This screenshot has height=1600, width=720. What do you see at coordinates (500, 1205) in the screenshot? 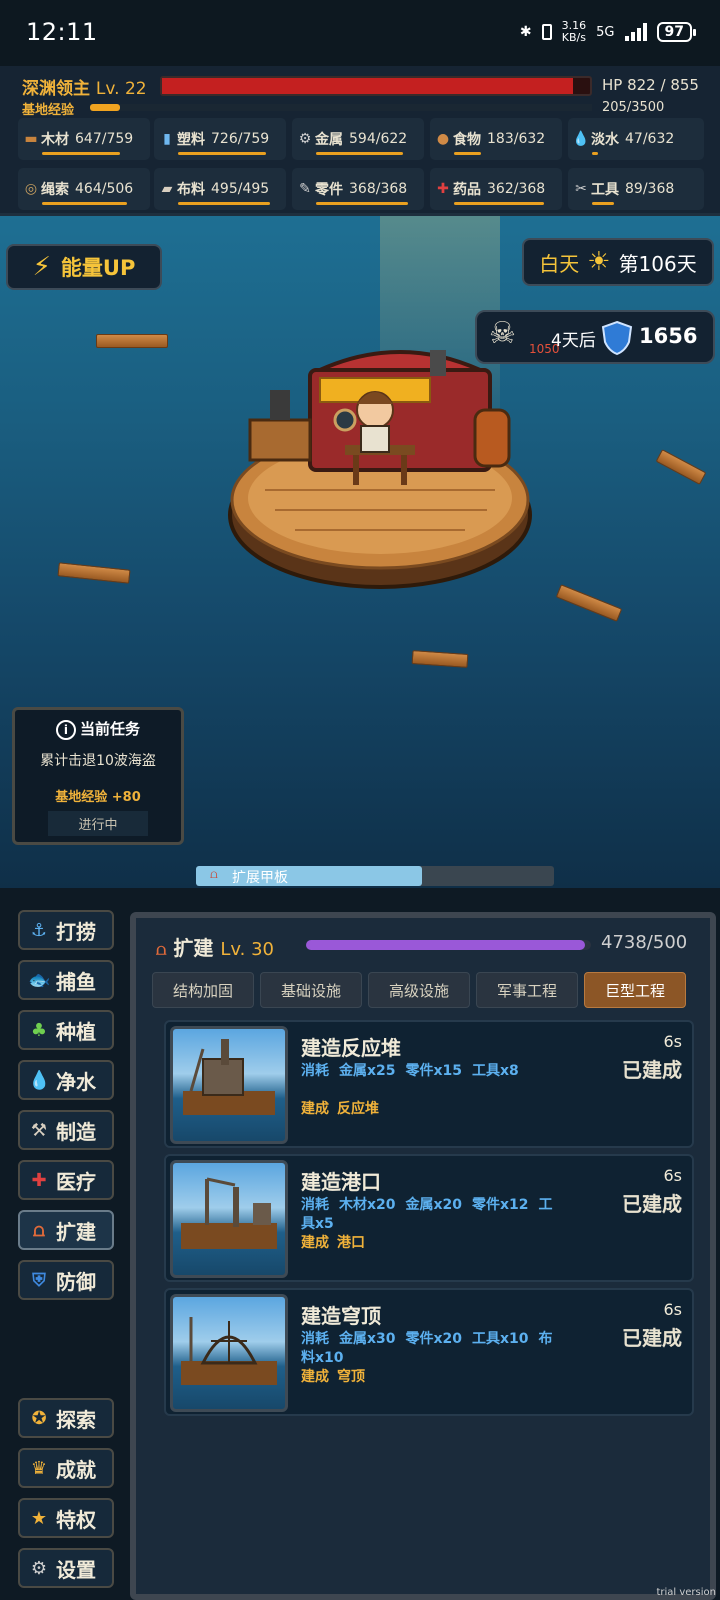
I see `cost-item: 零件x12` at bounding box center [500, 1205].